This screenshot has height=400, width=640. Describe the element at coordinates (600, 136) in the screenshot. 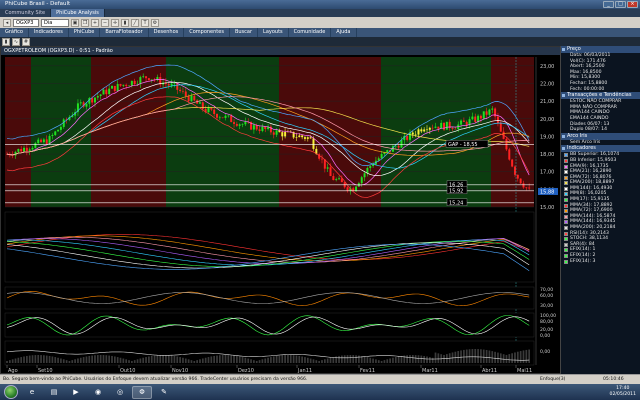

I see `arco-iris-header: Arco Iris` at that location.